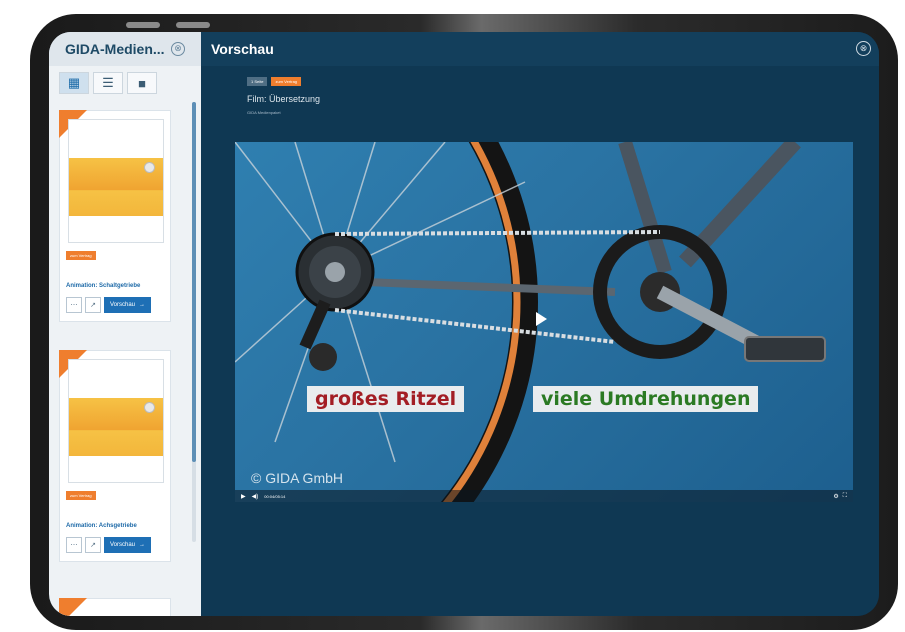  I want to click on tablet-volume-button, so click(143, 25).